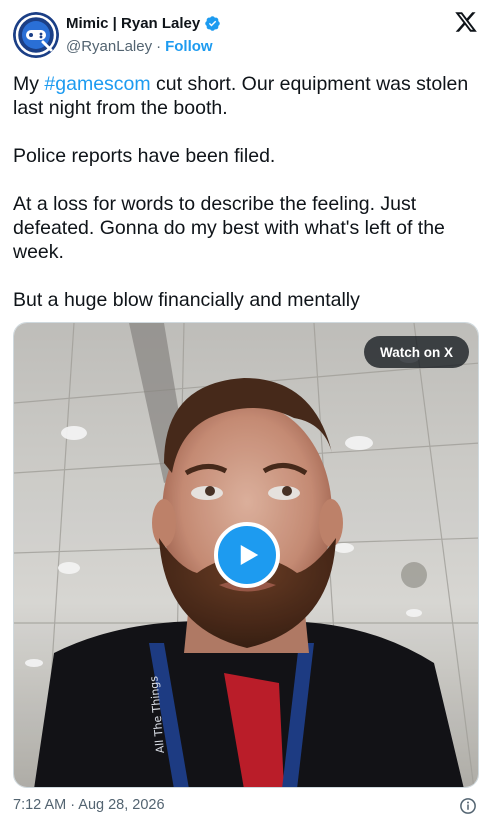  Describe the element at coordinates (249, 555) in the screenshot. I see `play-icon` at that location.